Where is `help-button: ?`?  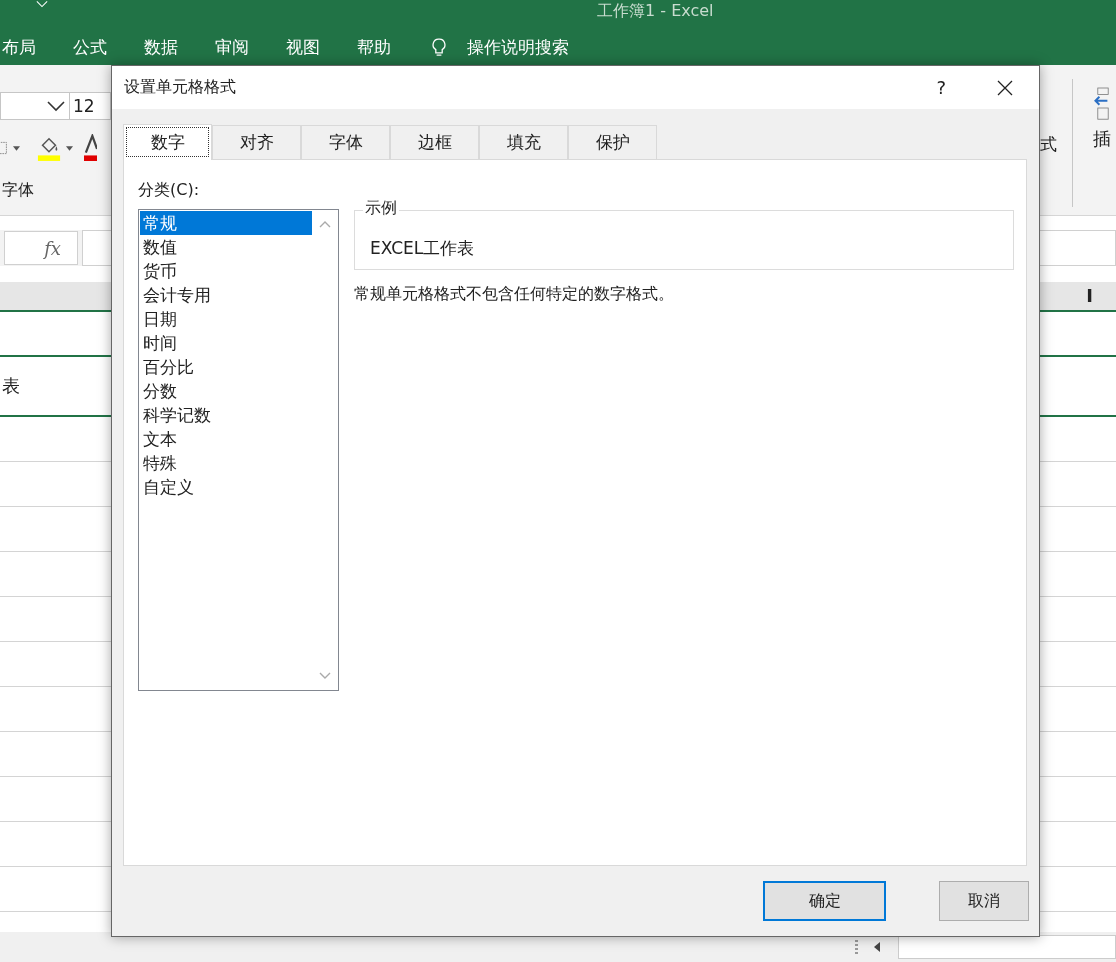
help-button: ? is located at coordinates (941, 87).